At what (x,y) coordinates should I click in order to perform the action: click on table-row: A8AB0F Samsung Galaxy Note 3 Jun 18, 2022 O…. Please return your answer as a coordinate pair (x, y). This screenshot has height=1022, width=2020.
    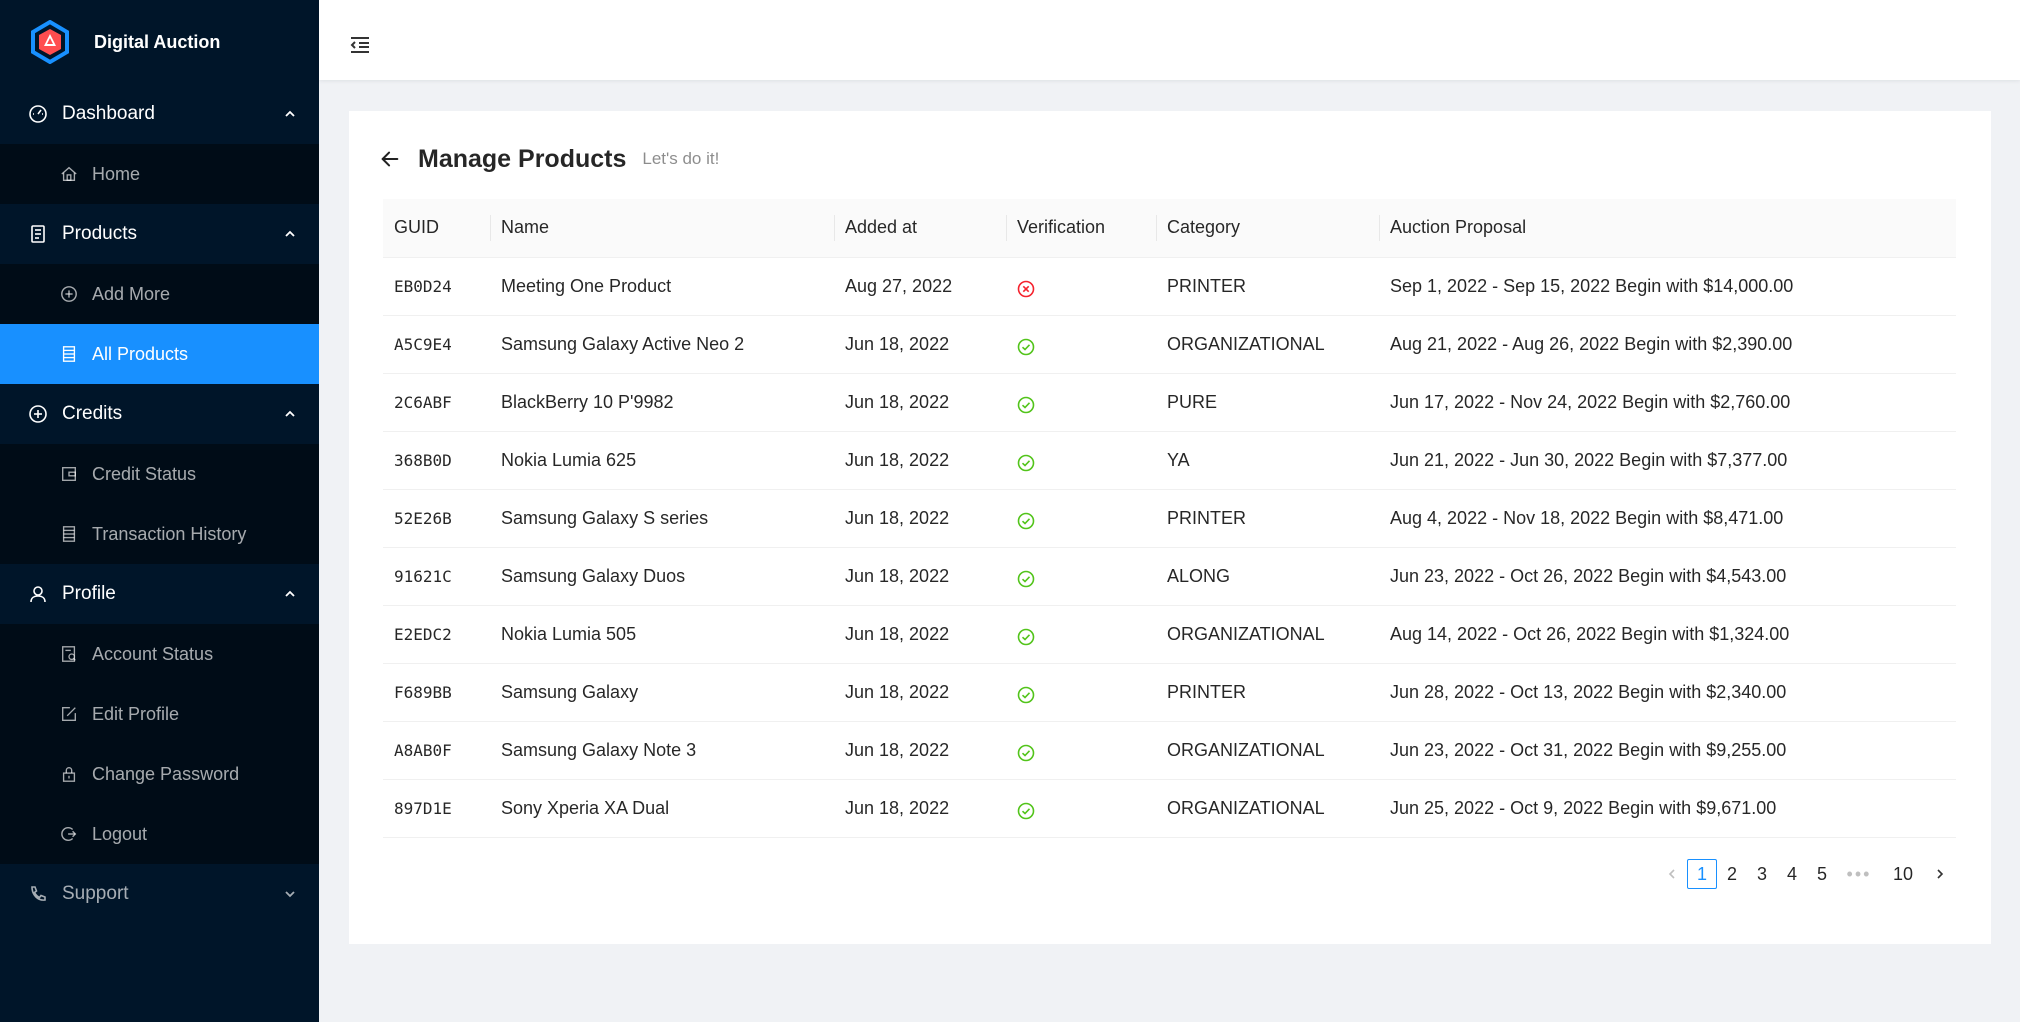
    Looking at the image, I should click on (1169, 750).